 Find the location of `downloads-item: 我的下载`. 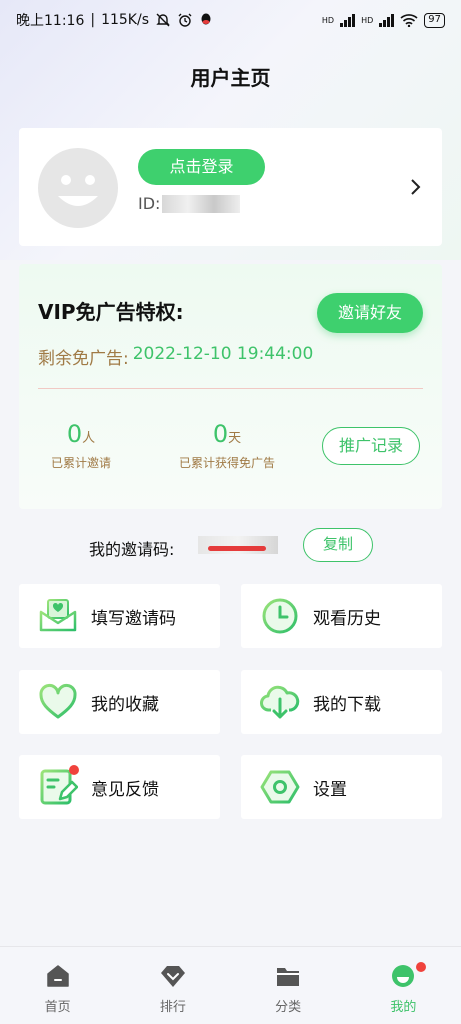

downloads-item: 我的下载 is located at coordinates (341, 702).